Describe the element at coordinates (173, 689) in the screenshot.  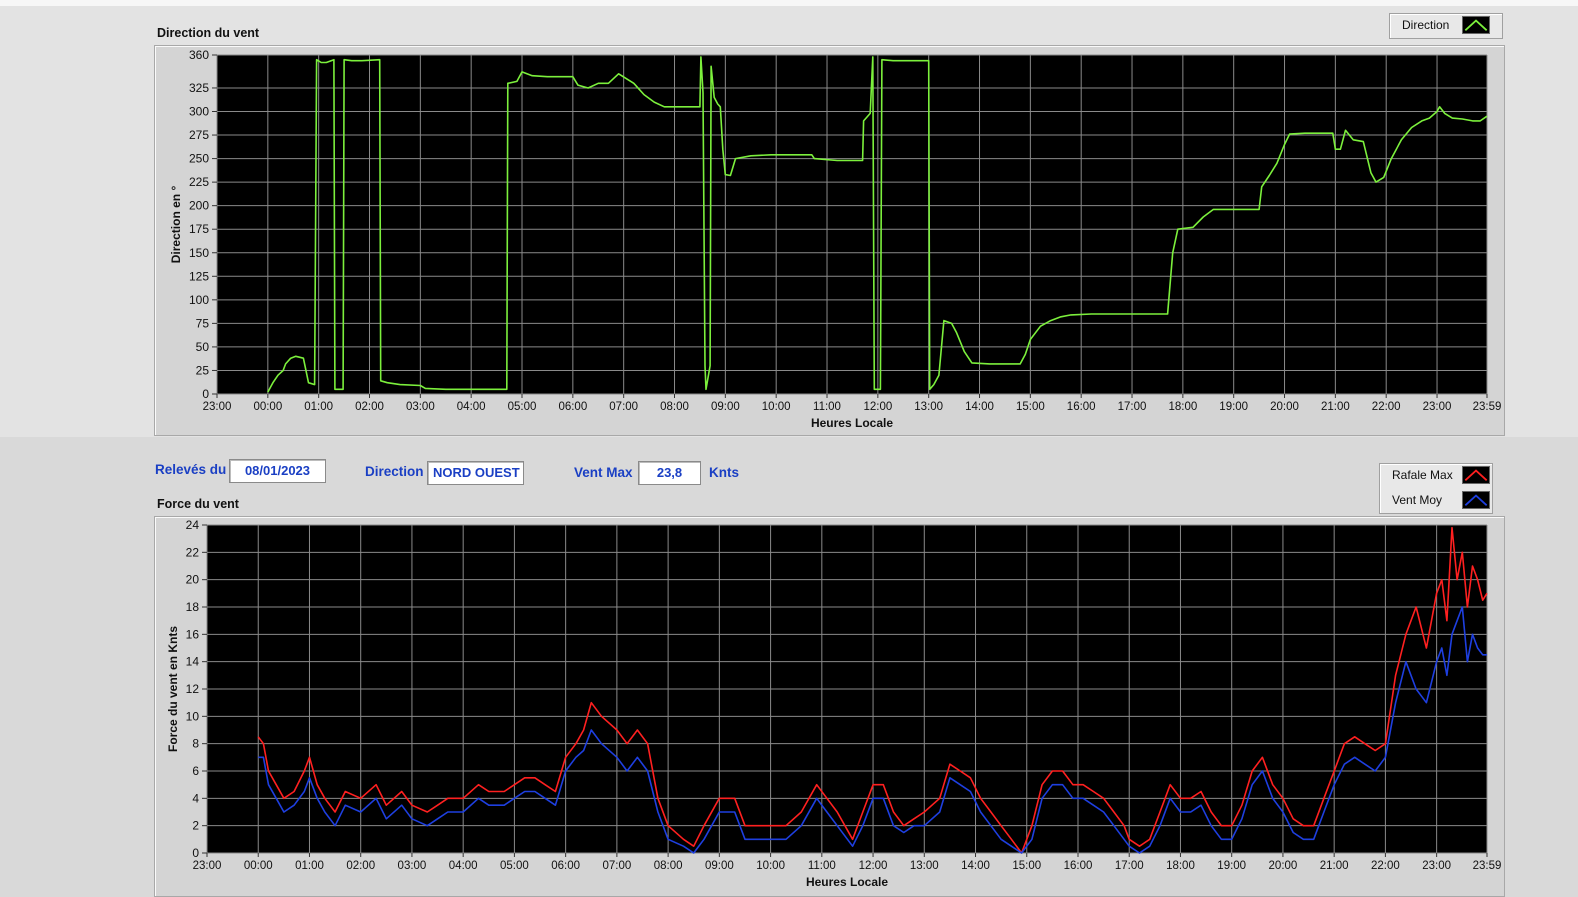
I see `force-y-axis-label: Force du vent en Knts` at that location.